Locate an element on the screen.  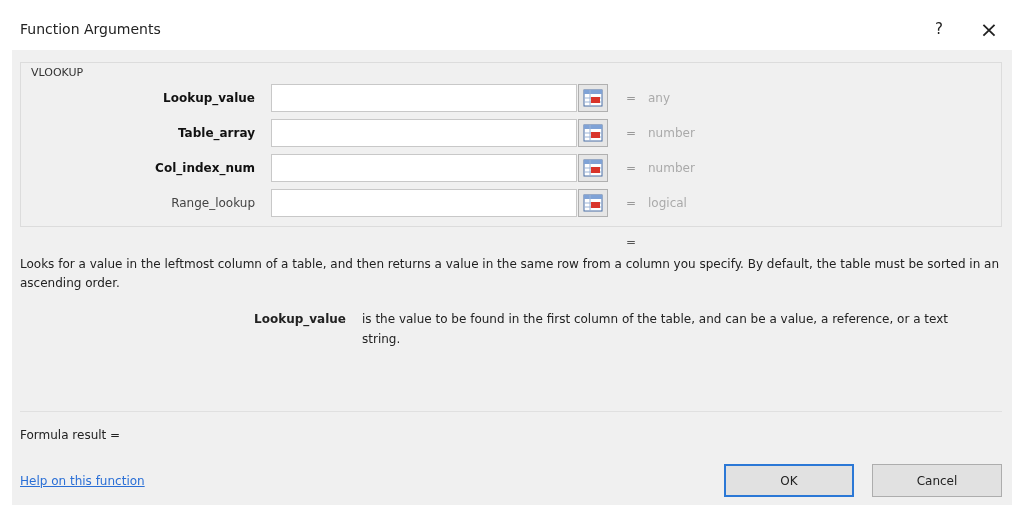
close-button: × is located at coordinates (989, 29).